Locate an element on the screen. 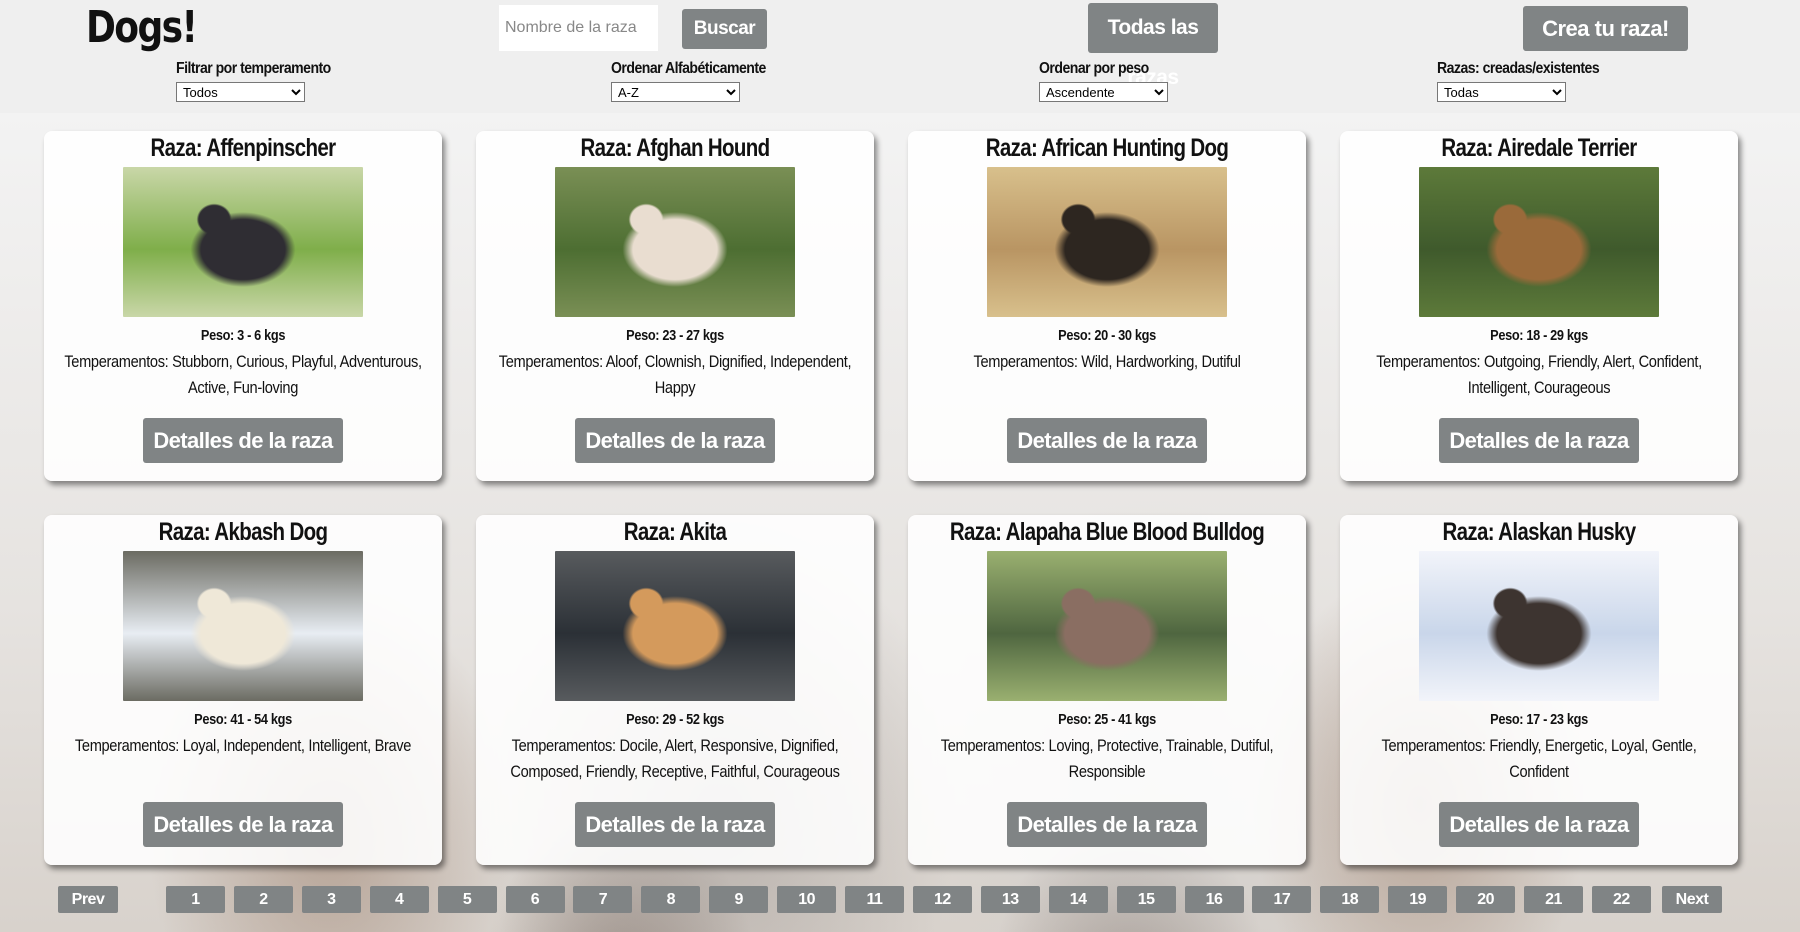  next-page-button: Next is located at coordinates (1692, 899).